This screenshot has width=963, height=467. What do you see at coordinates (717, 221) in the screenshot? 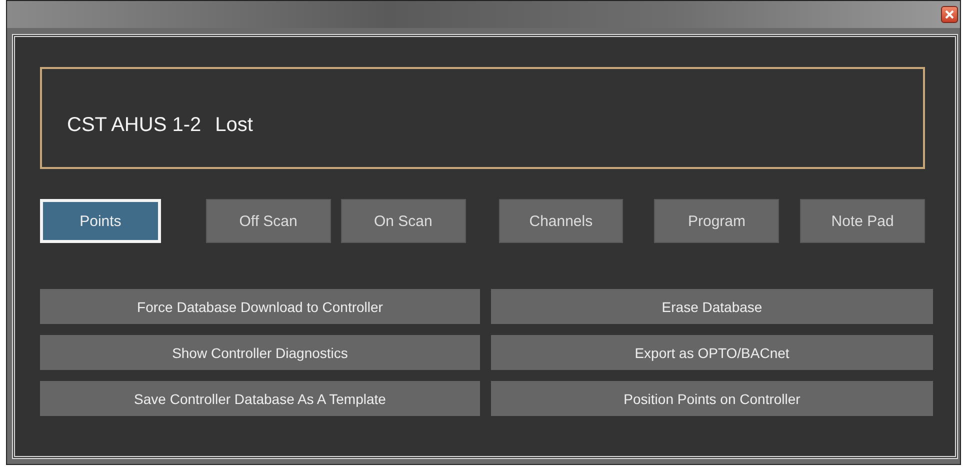
I see `tab-button: Program` at bounding box center [717, 221].